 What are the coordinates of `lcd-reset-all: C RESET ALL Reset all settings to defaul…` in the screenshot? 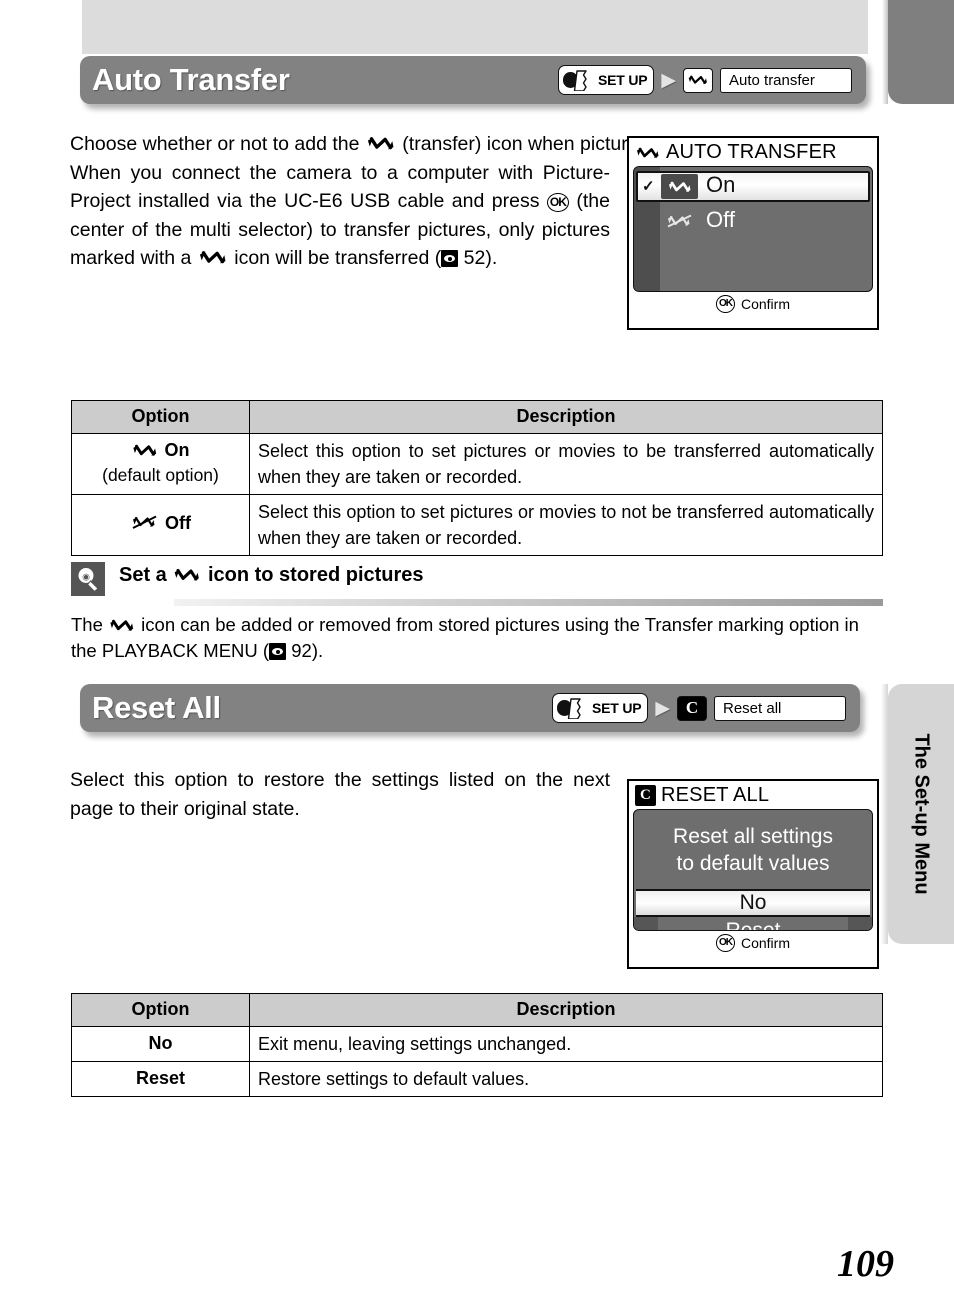 It's located at (753, 874).